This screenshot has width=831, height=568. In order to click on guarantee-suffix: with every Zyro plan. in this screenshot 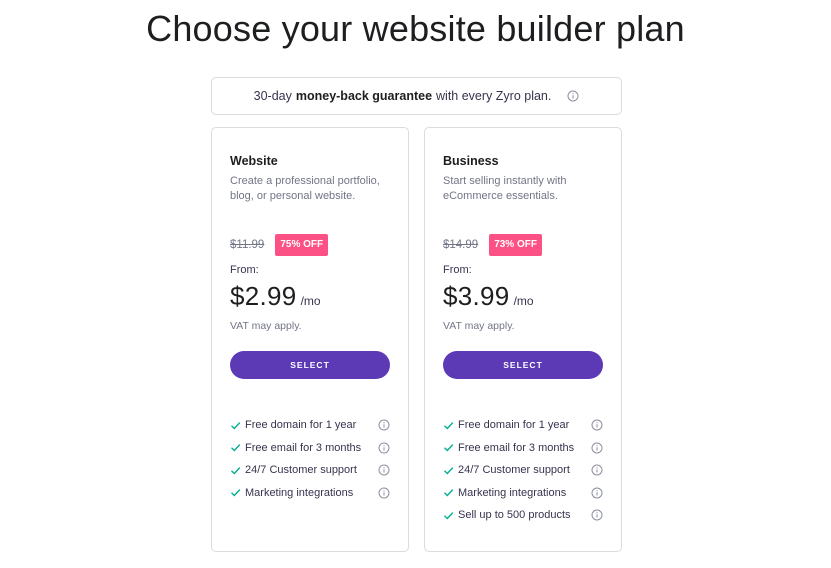, I will do `click(494, 96)`.